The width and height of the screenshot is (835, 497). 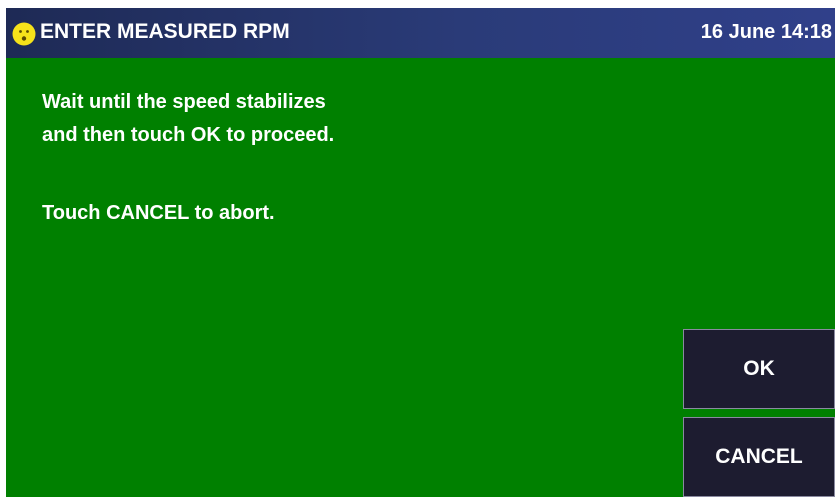 I want to click on instruction-line-2: and then touch OK to proceed., so click(x=188, y=135).